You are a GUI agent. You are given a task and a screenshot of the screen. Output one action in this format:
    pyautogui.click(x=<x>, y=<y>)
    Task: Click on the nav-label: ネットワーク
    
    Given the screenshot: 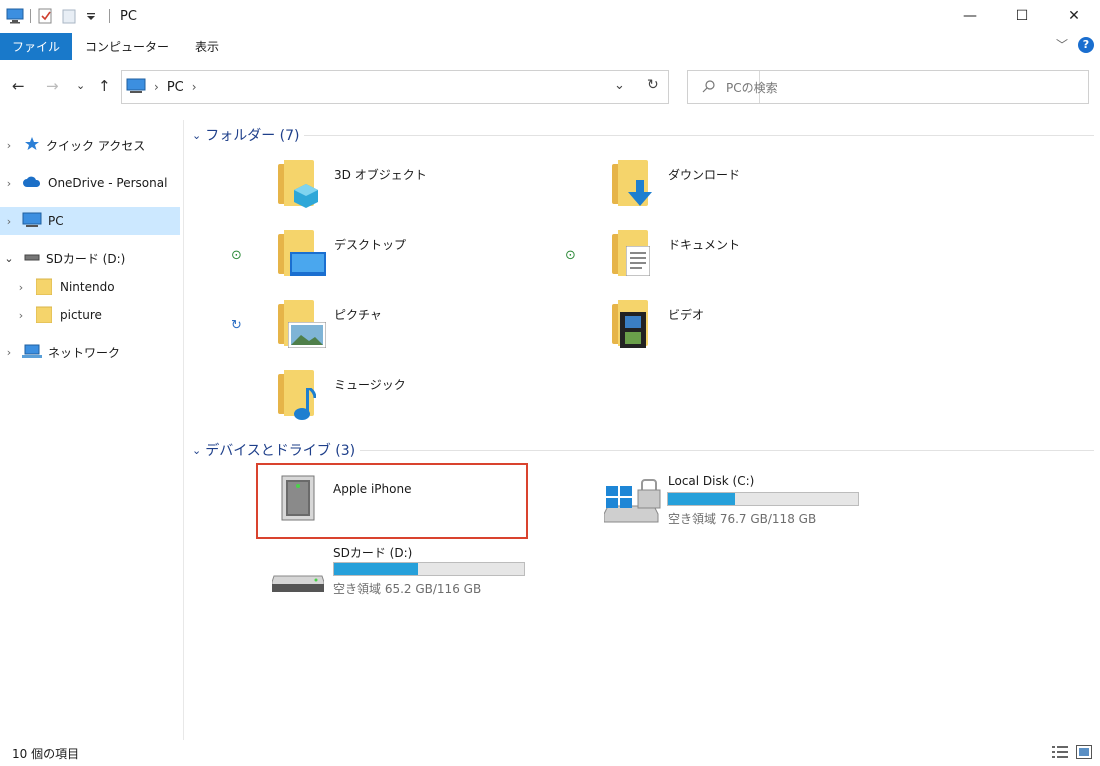 What is the action you would take?
    pyautogui.click(x=84, y=352)
    